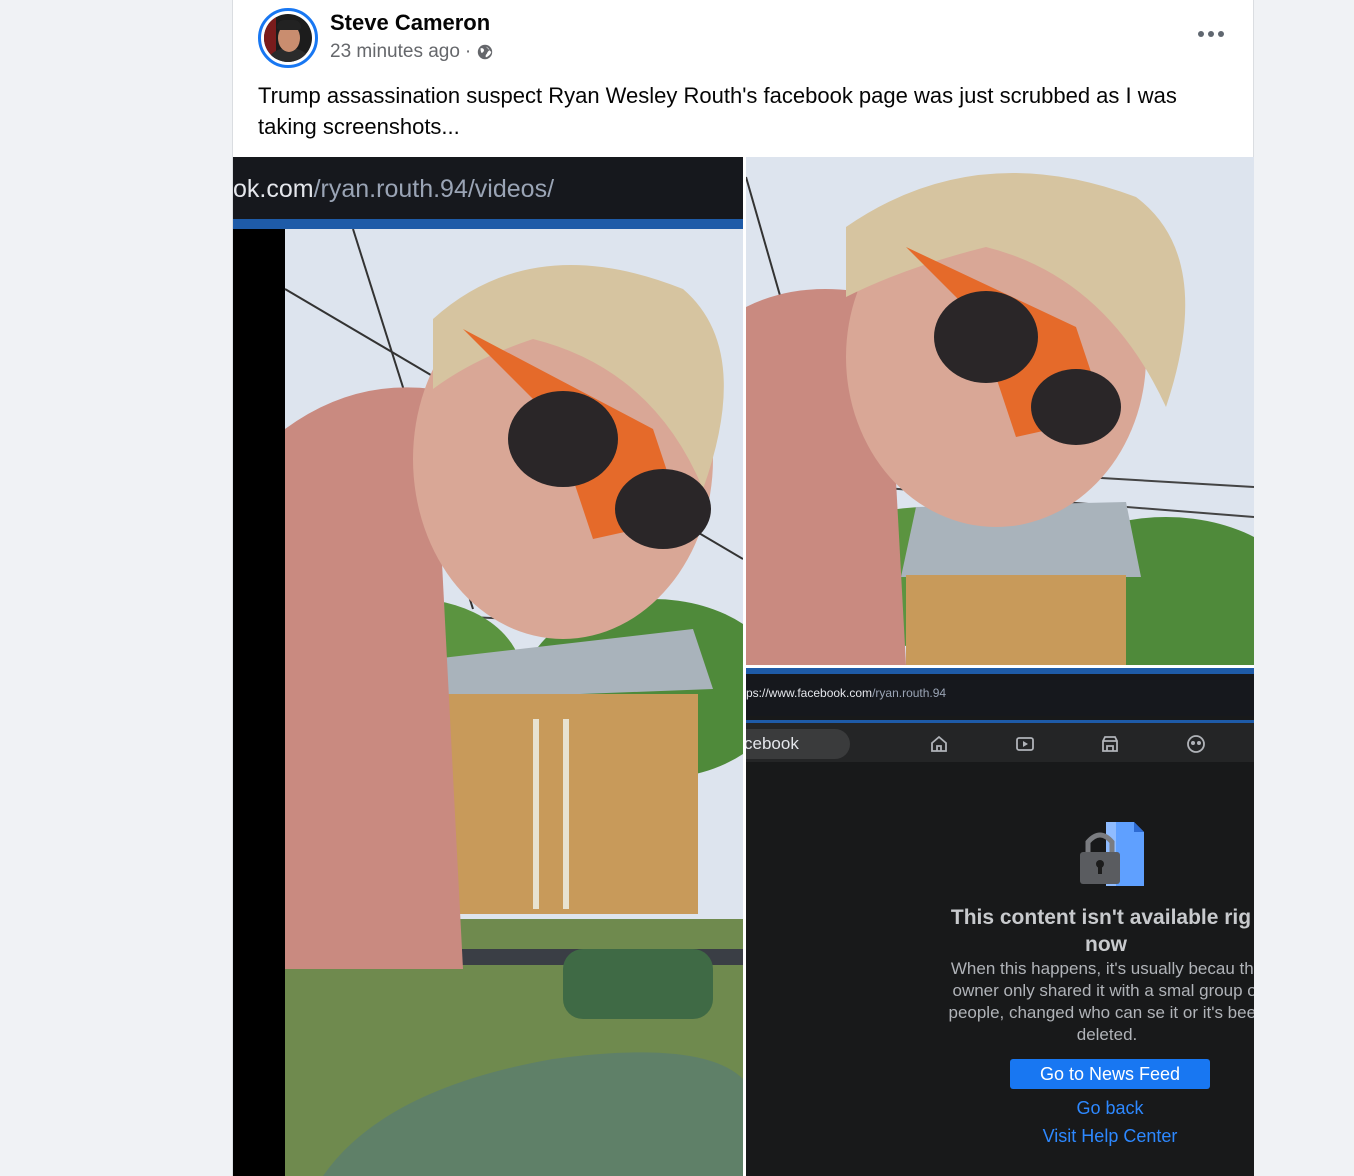 The image size is (1354, 1176). What do you see at coordinates (1110, 1074) in the screenshot?
I see `go-to-news-feed-button: Go to News Feed` at bounding box center [1110, 1074].